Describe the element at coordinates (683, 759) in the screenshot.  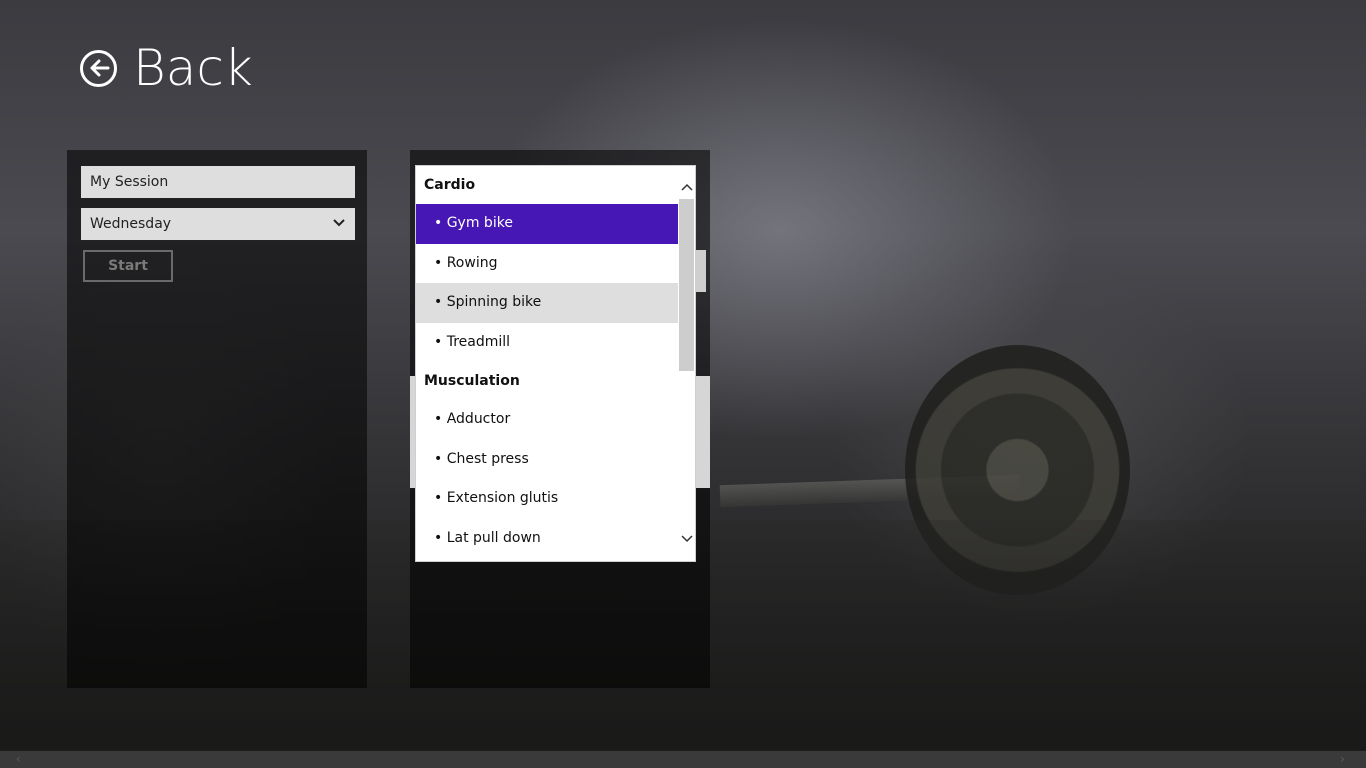
I see `horizontal-scrollbar: ‹ ›` at that location.